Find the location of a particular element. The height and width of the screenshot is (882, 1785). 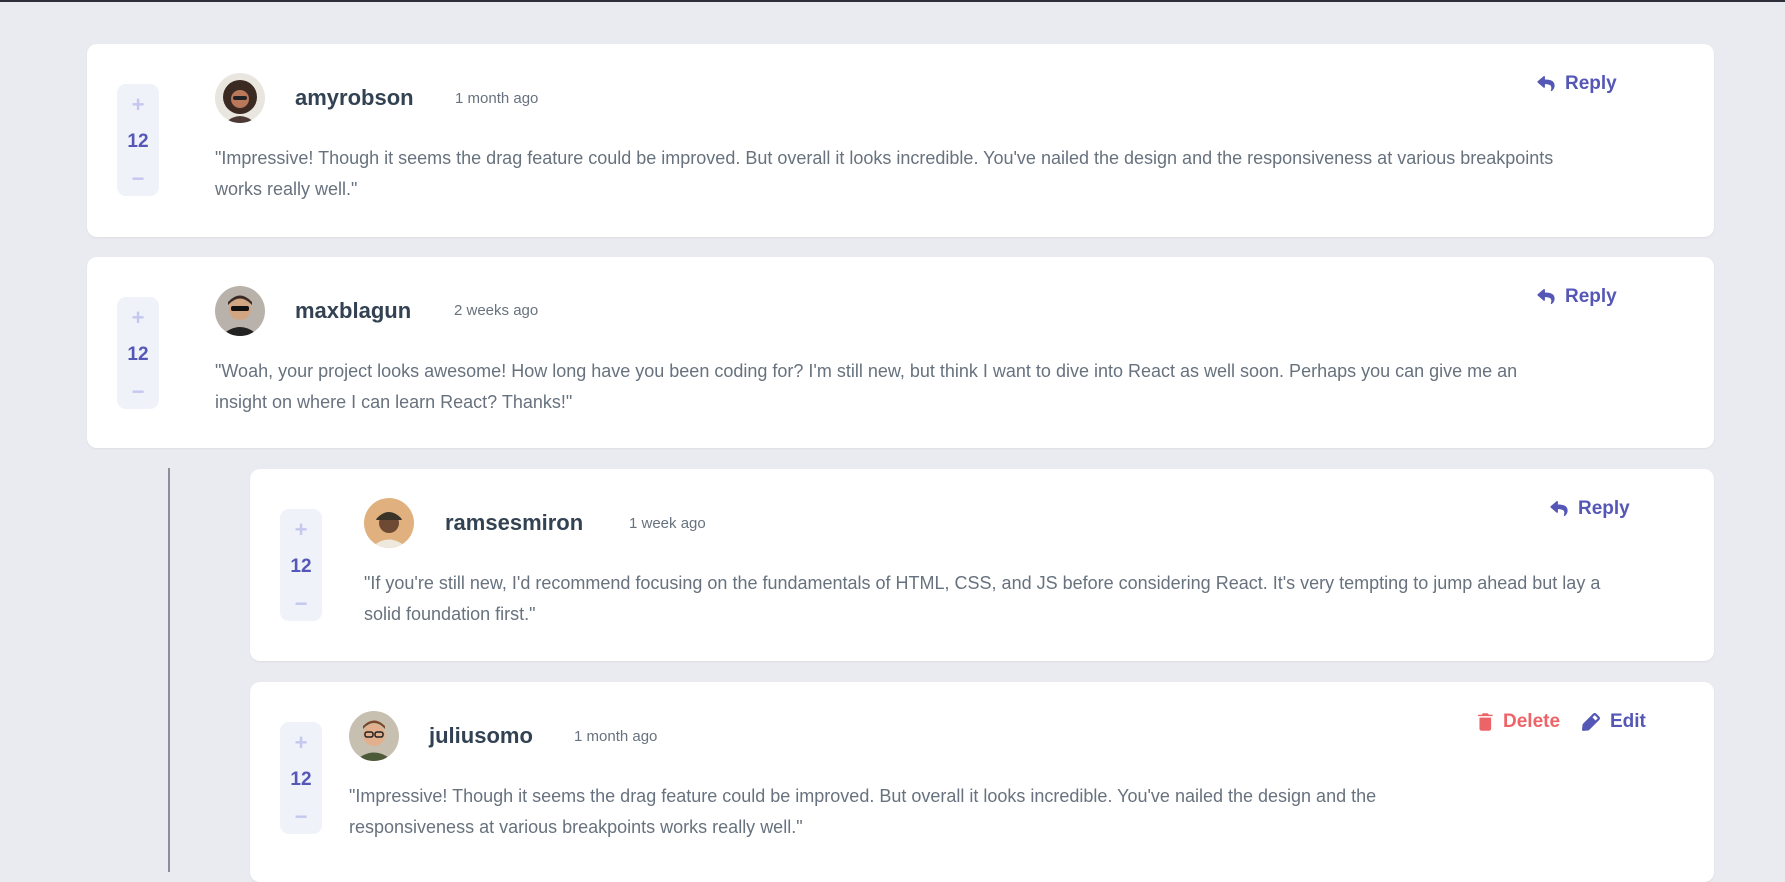

username: amyrobson is located at coordinates (354, 98).